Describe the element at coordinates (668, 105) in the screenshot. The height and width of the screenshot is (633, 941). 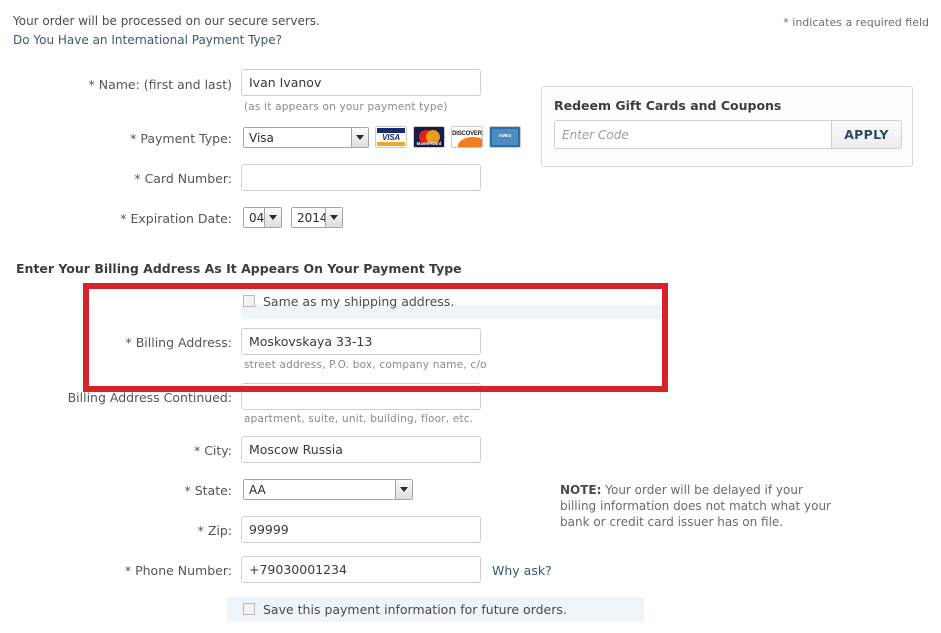
I see `gift-card-title: Redeem Gift Cards and Coupons` at that location.